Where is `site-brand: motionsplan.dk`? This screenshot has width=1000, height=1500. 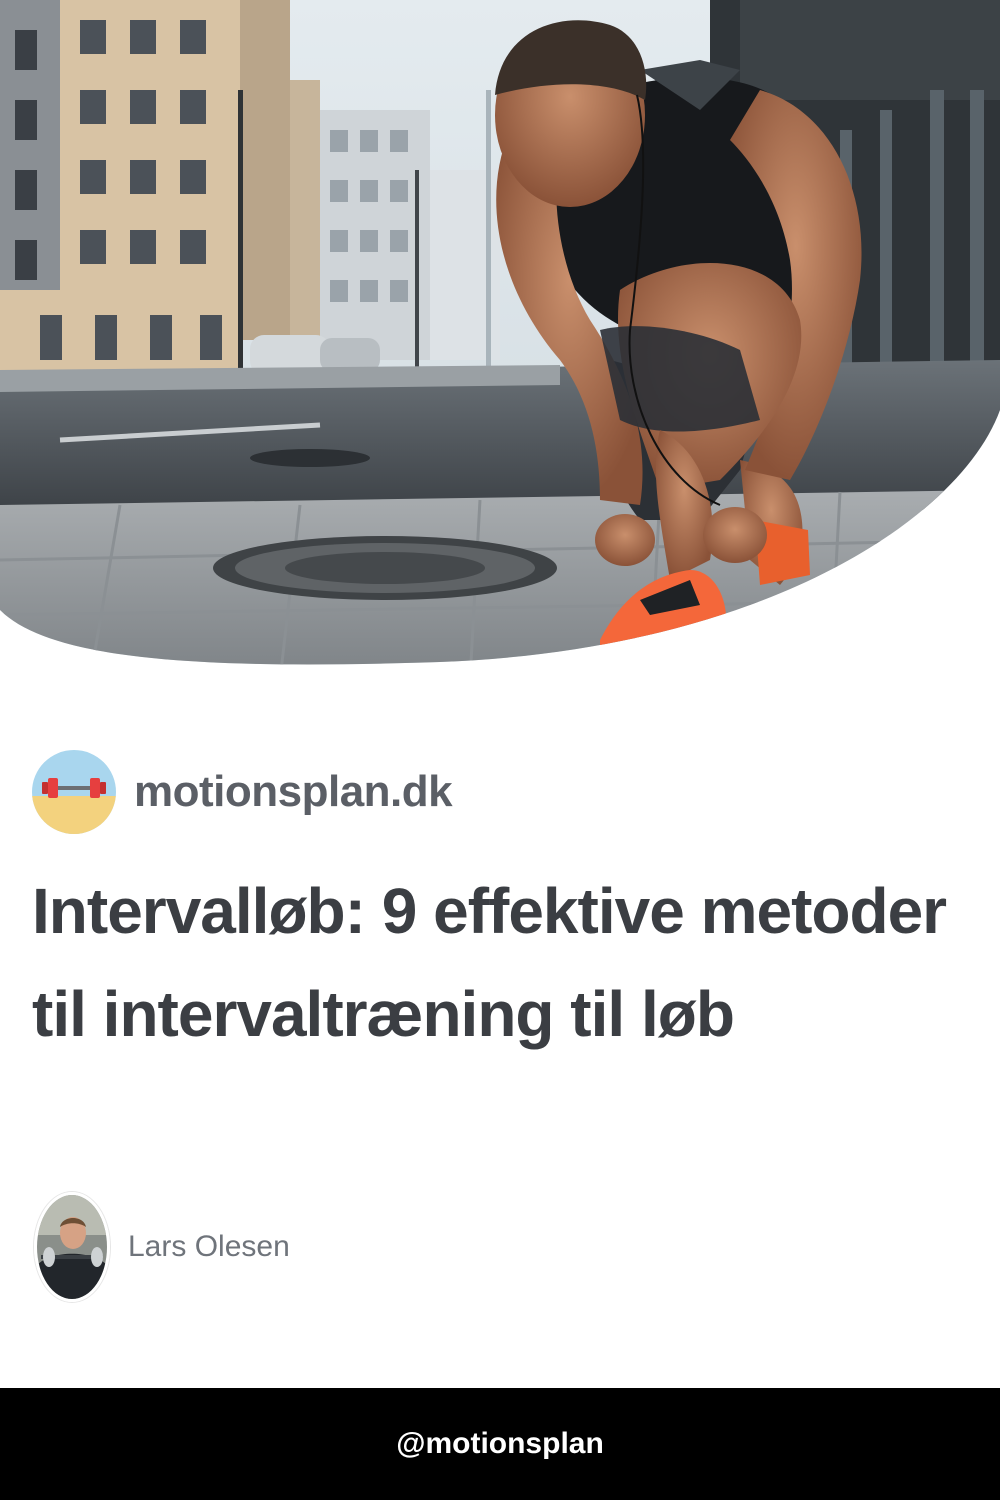 site-brand: motionsplan.dk is located at coordinates (242, 792).